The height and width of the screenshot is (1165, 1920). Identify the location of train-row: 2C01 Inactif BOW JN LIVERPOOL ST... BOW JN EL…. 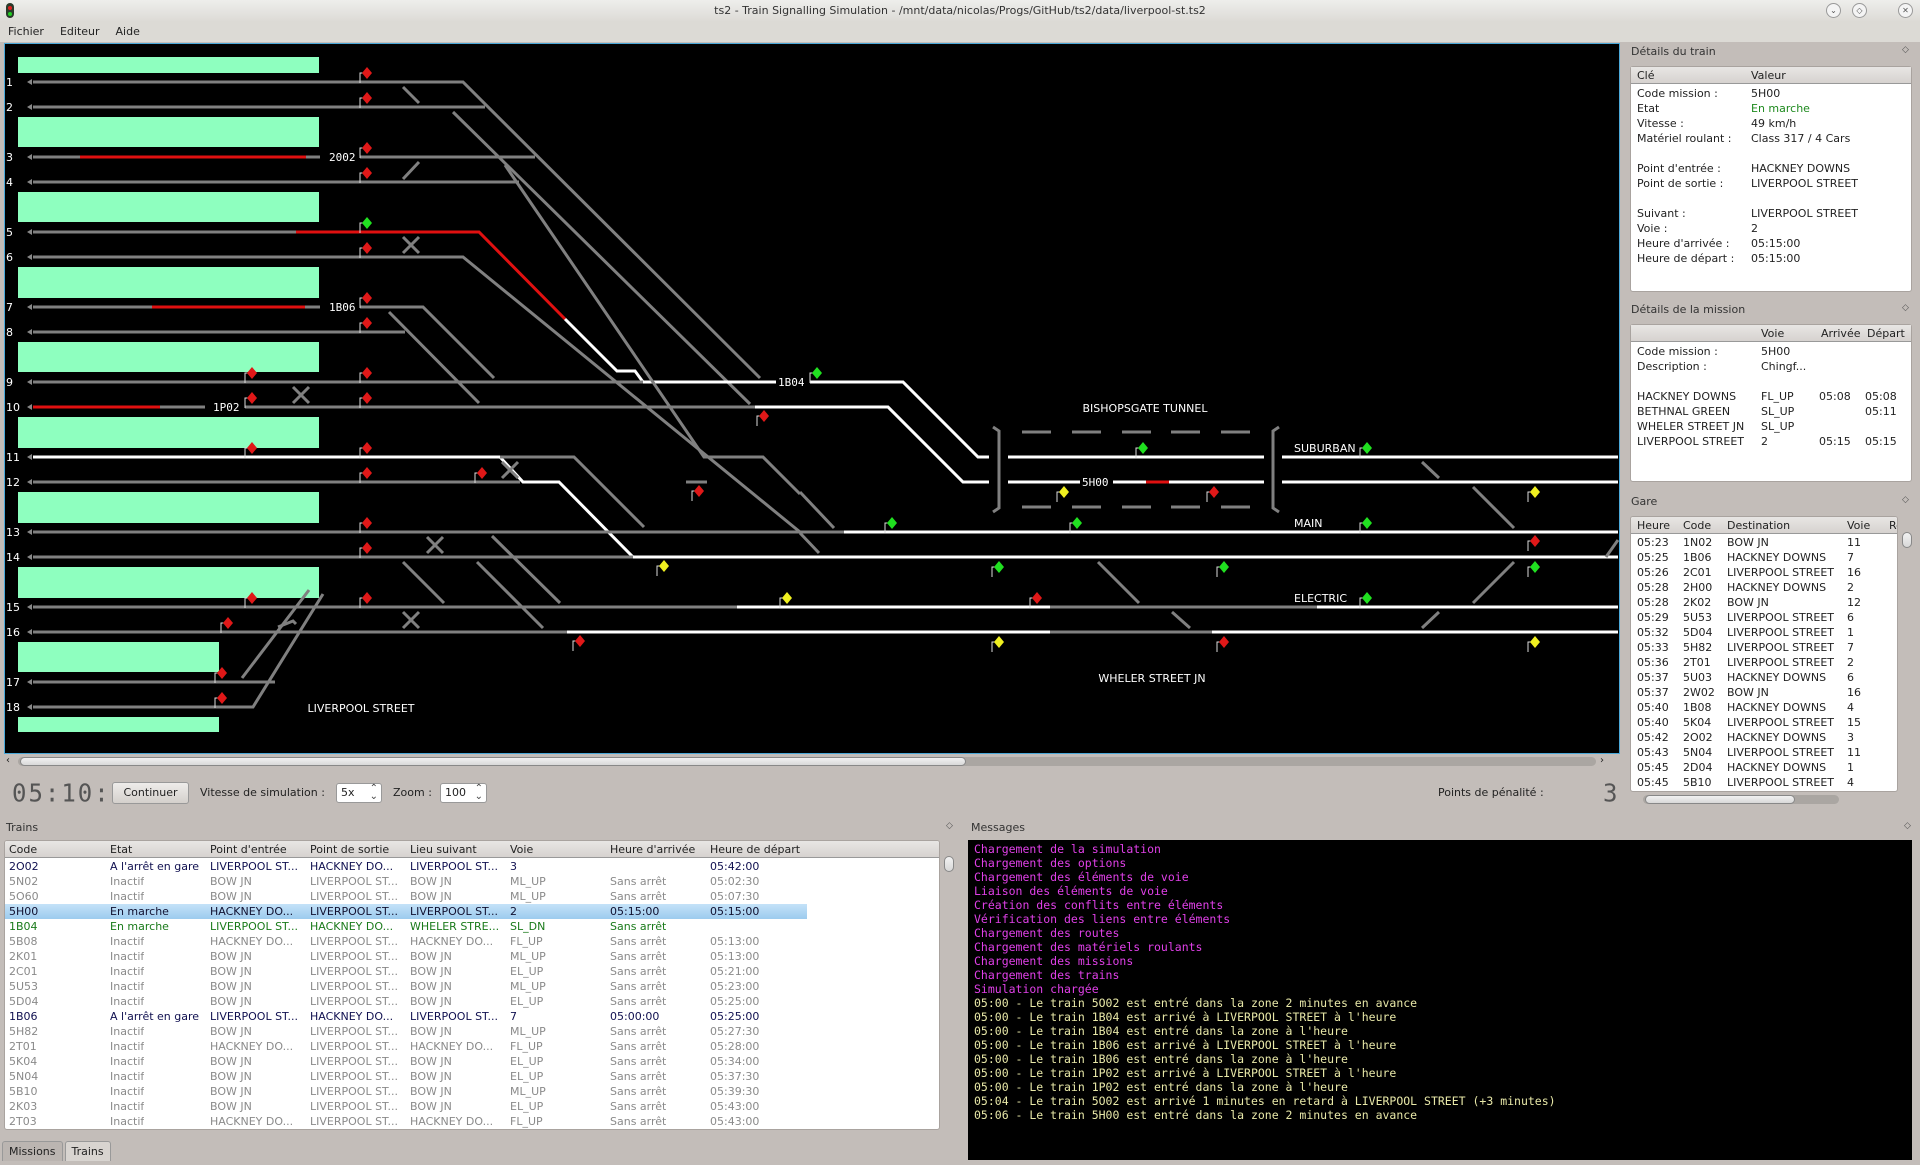
(406, 971).